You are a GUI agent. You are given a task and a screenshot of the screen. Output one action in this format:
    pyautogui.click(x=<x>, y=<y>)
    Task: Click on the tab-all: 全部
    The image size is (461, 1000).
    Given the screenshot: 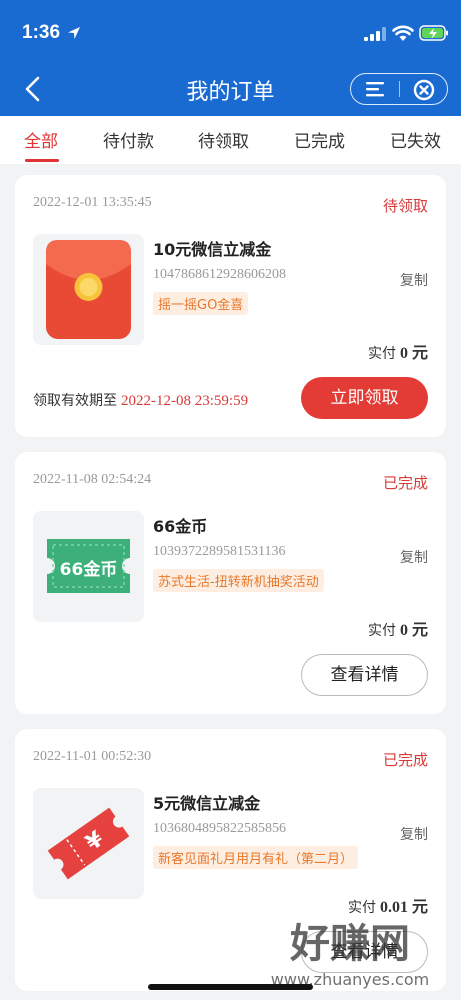 What is the action you would take?
    pyautogui.click(x=41, y=139)
    